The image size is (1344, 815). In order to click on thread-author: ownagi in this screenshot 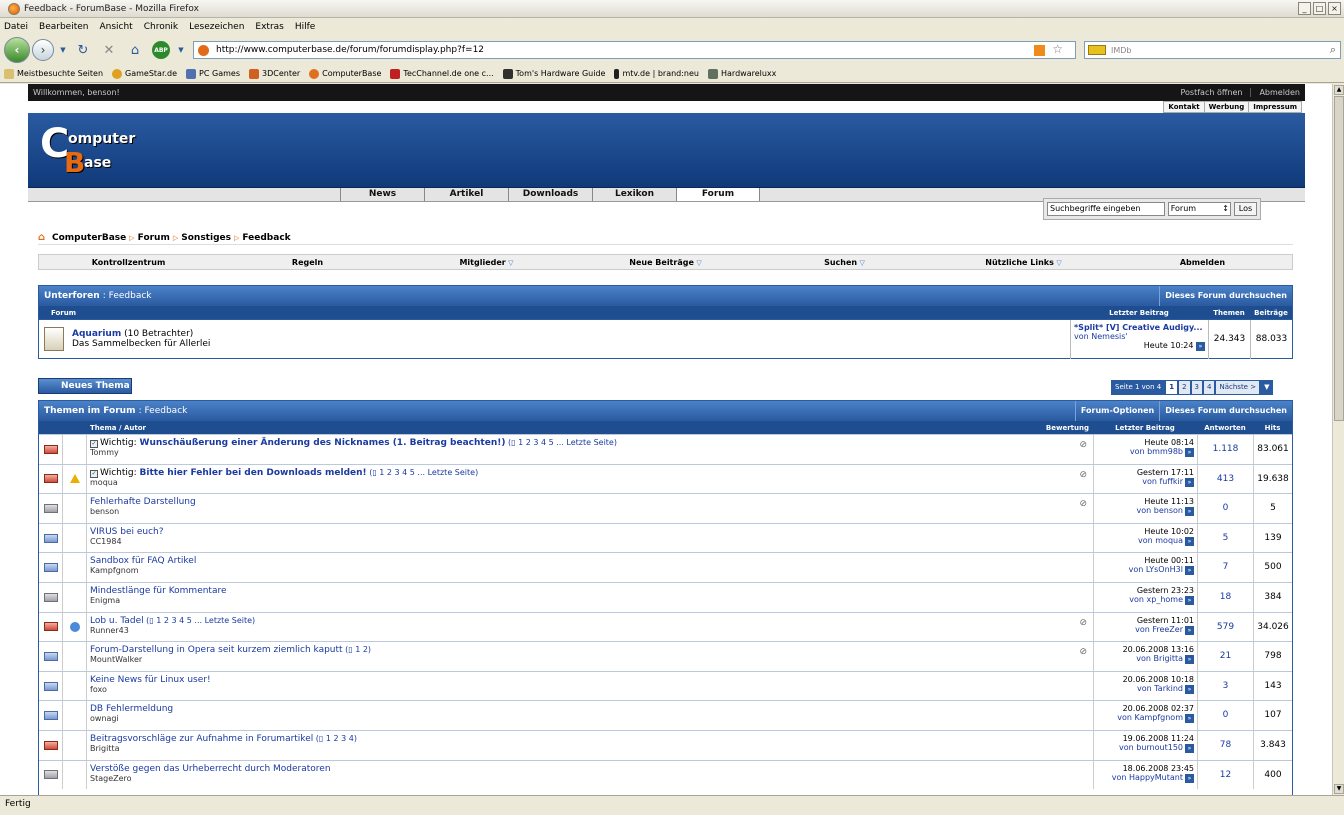, I will do `click(590, 718)`.